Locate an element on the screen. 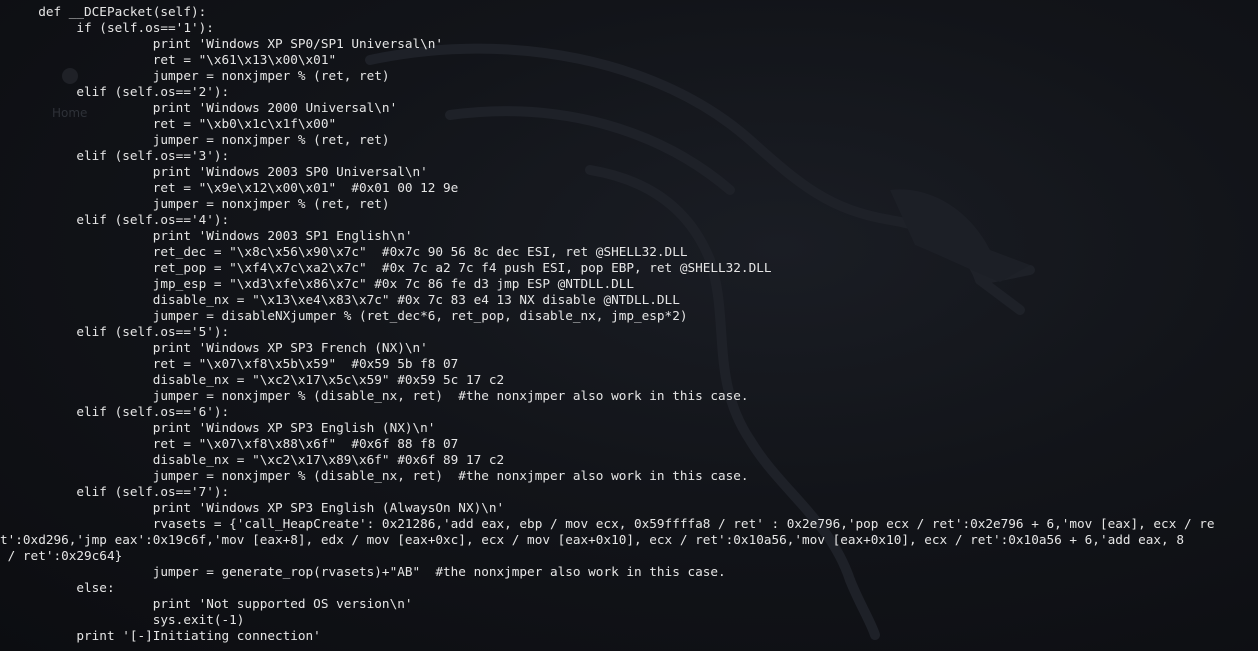  code-line: def __DCEPacket(self): is located at coordinates (103, 11).